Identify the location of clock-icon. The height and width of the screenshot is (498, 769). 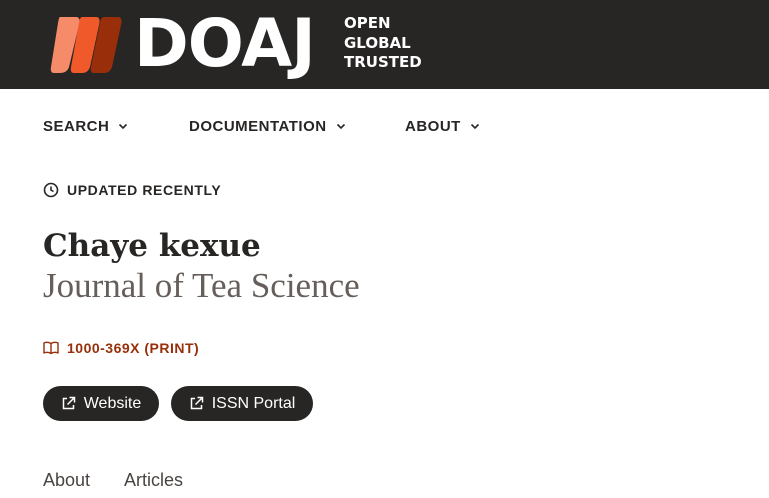
(51, 190).